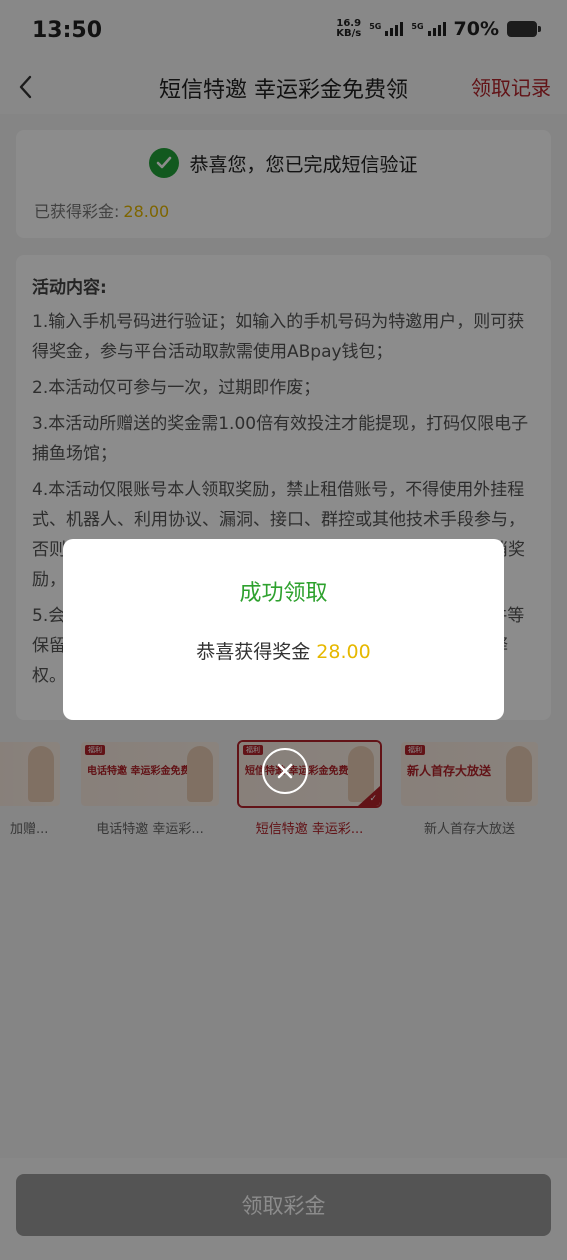  I want to click on close-icon, so click(285, 771).